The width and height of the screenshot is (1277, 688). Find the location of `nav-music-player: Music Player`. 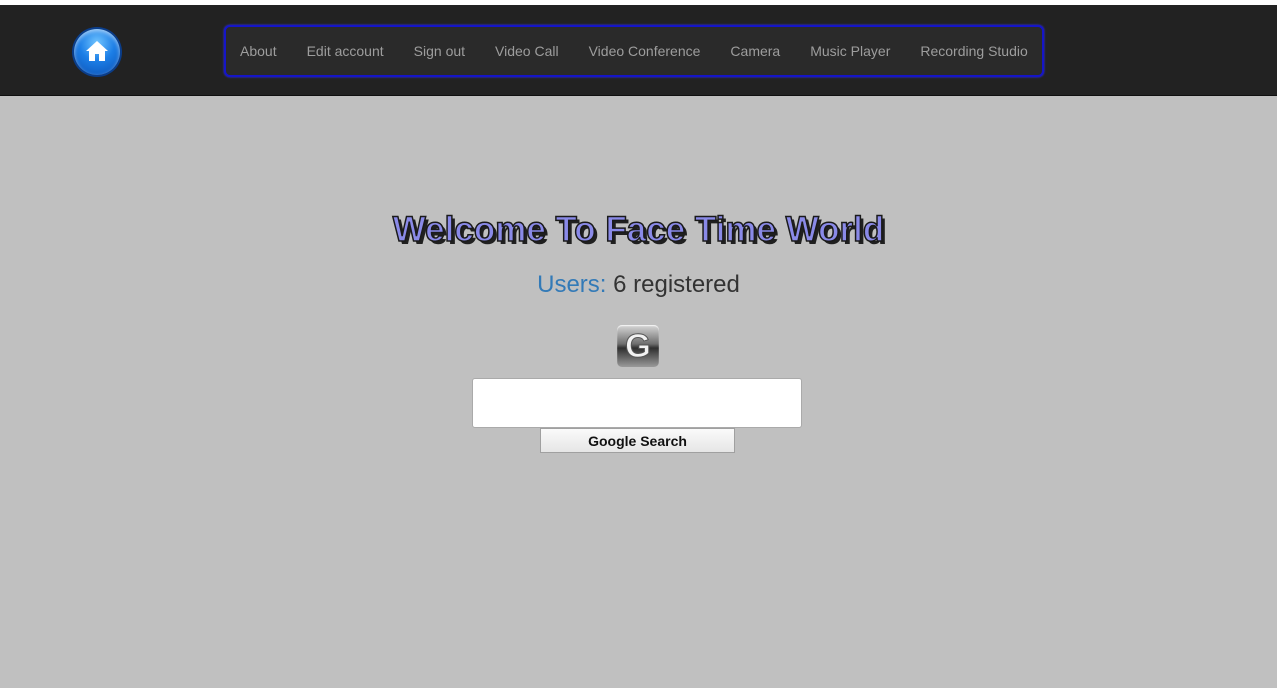

nav-music-player: Music Player is located at coordinates (850, 51).